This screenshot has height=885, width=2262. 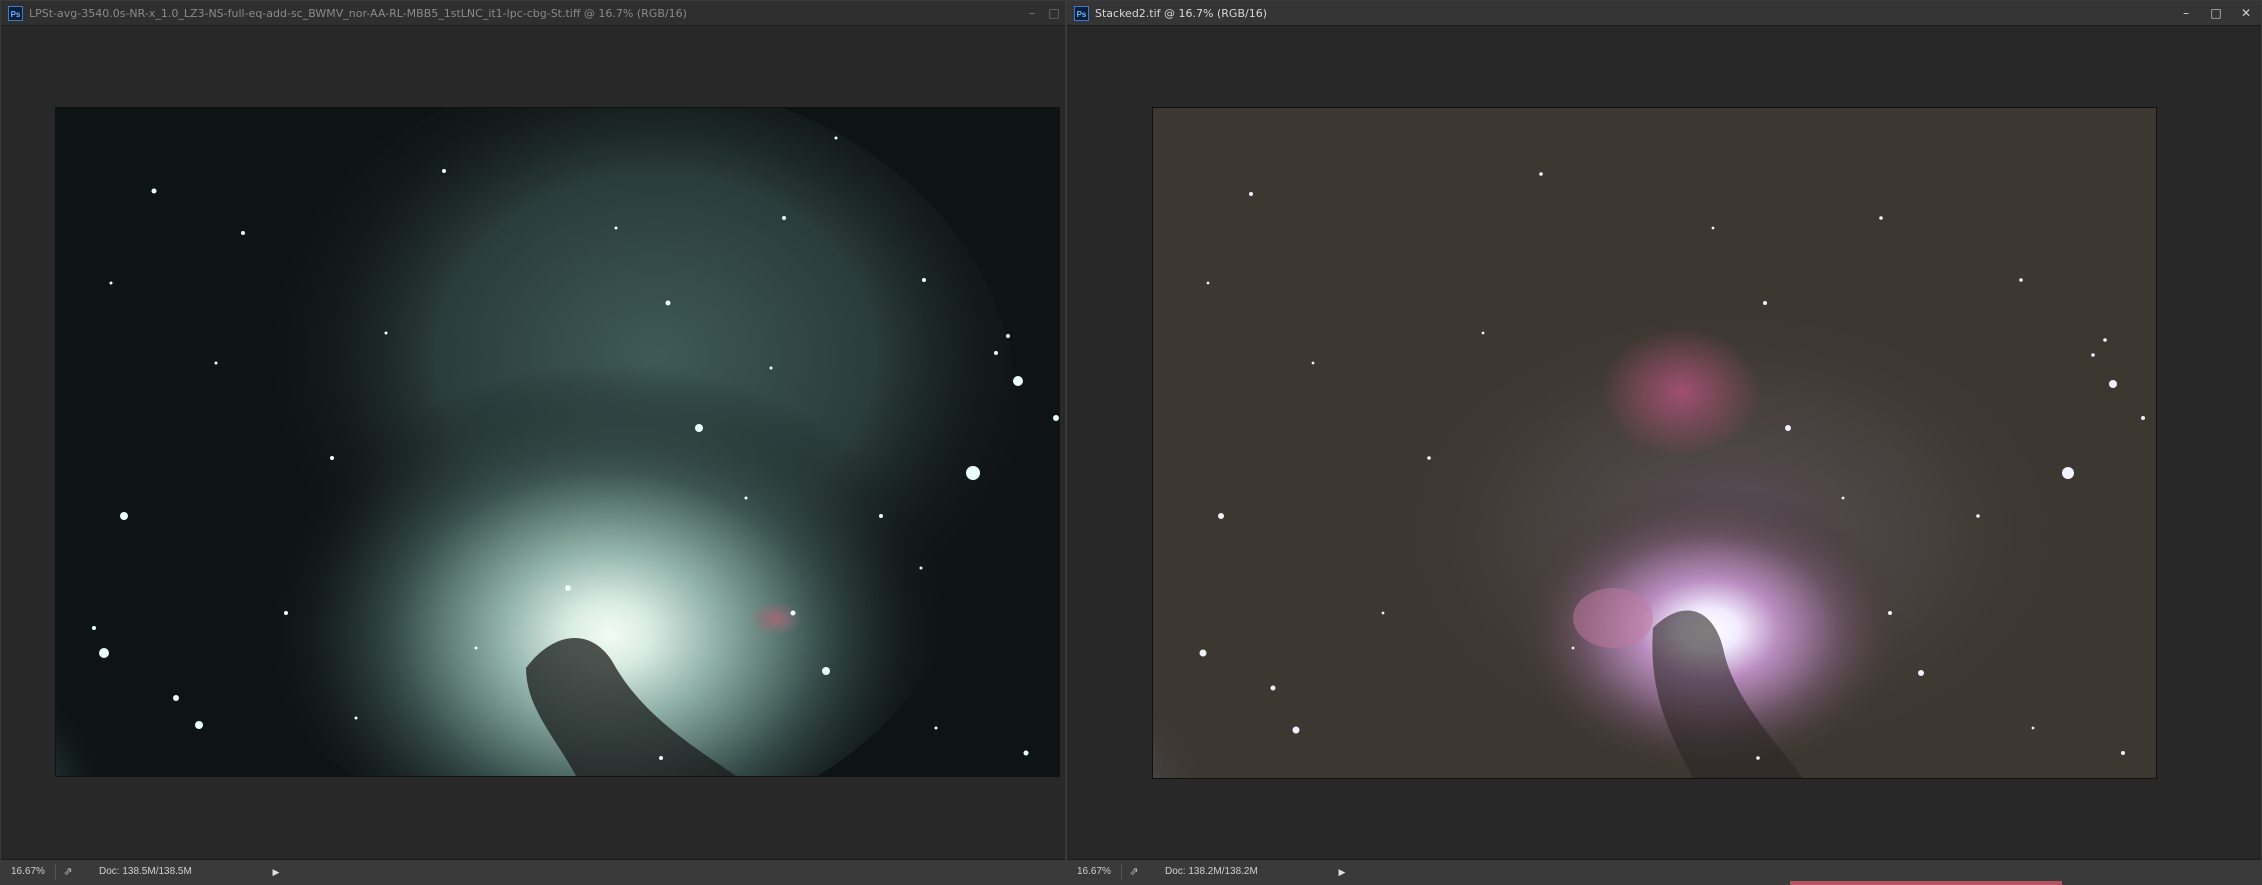 What do you see at coordinates (2246, 13) in the screenshot?
I see `close-button: ✕` at bounding box center [2246, 13].